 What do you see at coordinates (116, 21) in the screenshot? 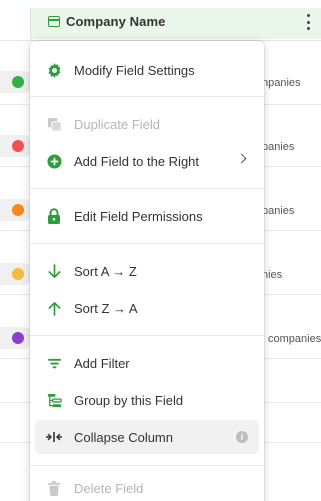
I see `column-header-label: Company Name` at bounding box center [116, 21].